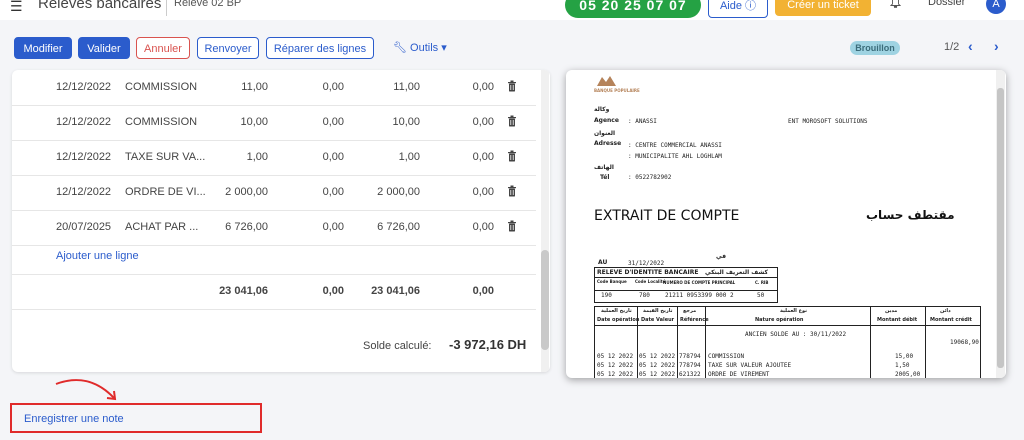 This screenshot has height=440, width=1024. I want to click on table-row: 12/12/2022 COMMISSION 10,00 0,00 10,00 0,00, so click(274, 123).